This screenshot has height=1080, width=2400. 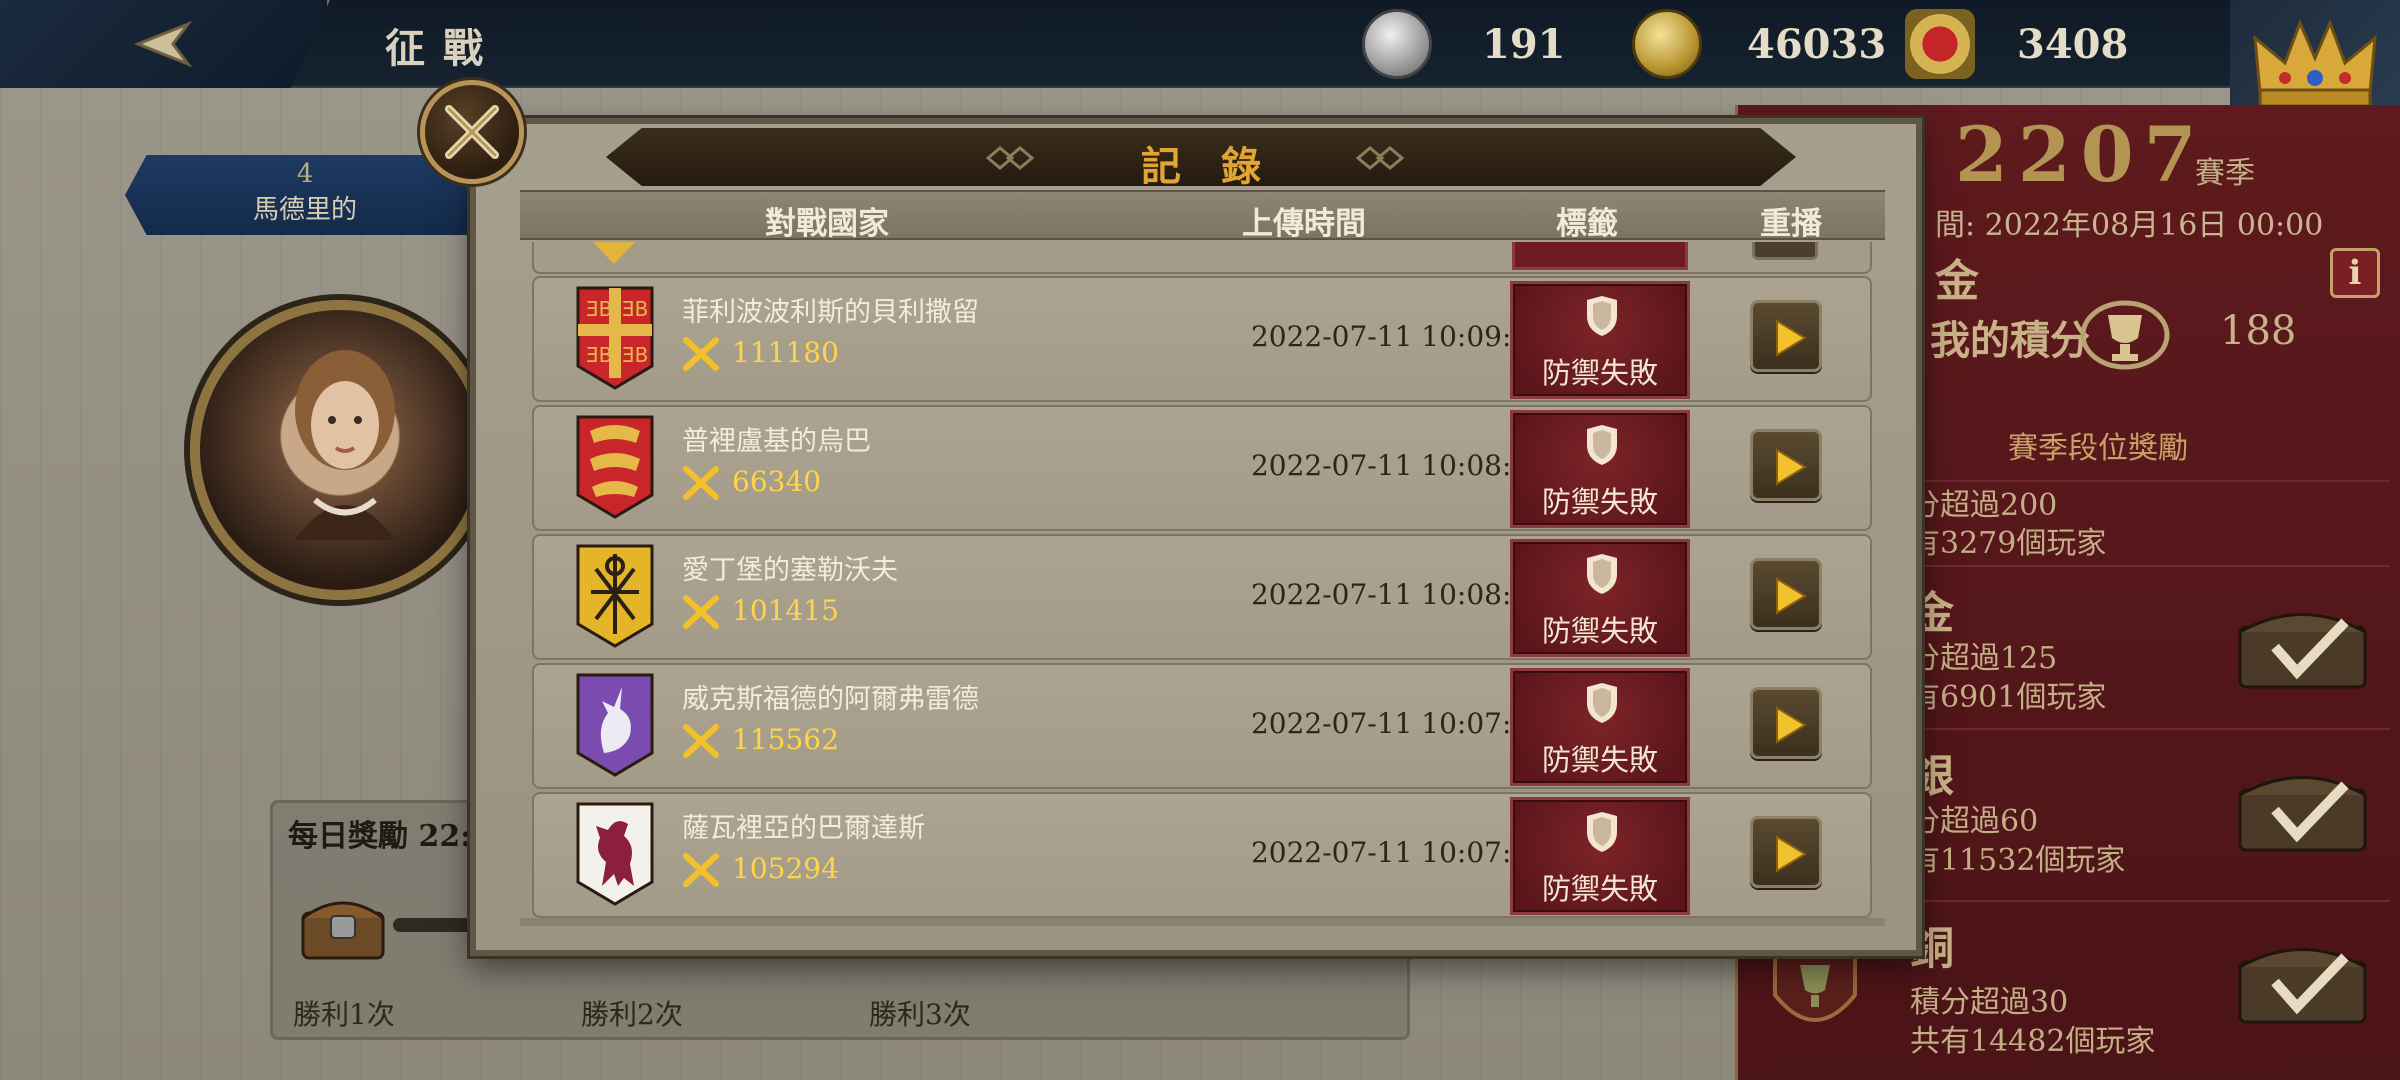 I want to click on dialog-header: 記錄, so click(x=1201, y=157).